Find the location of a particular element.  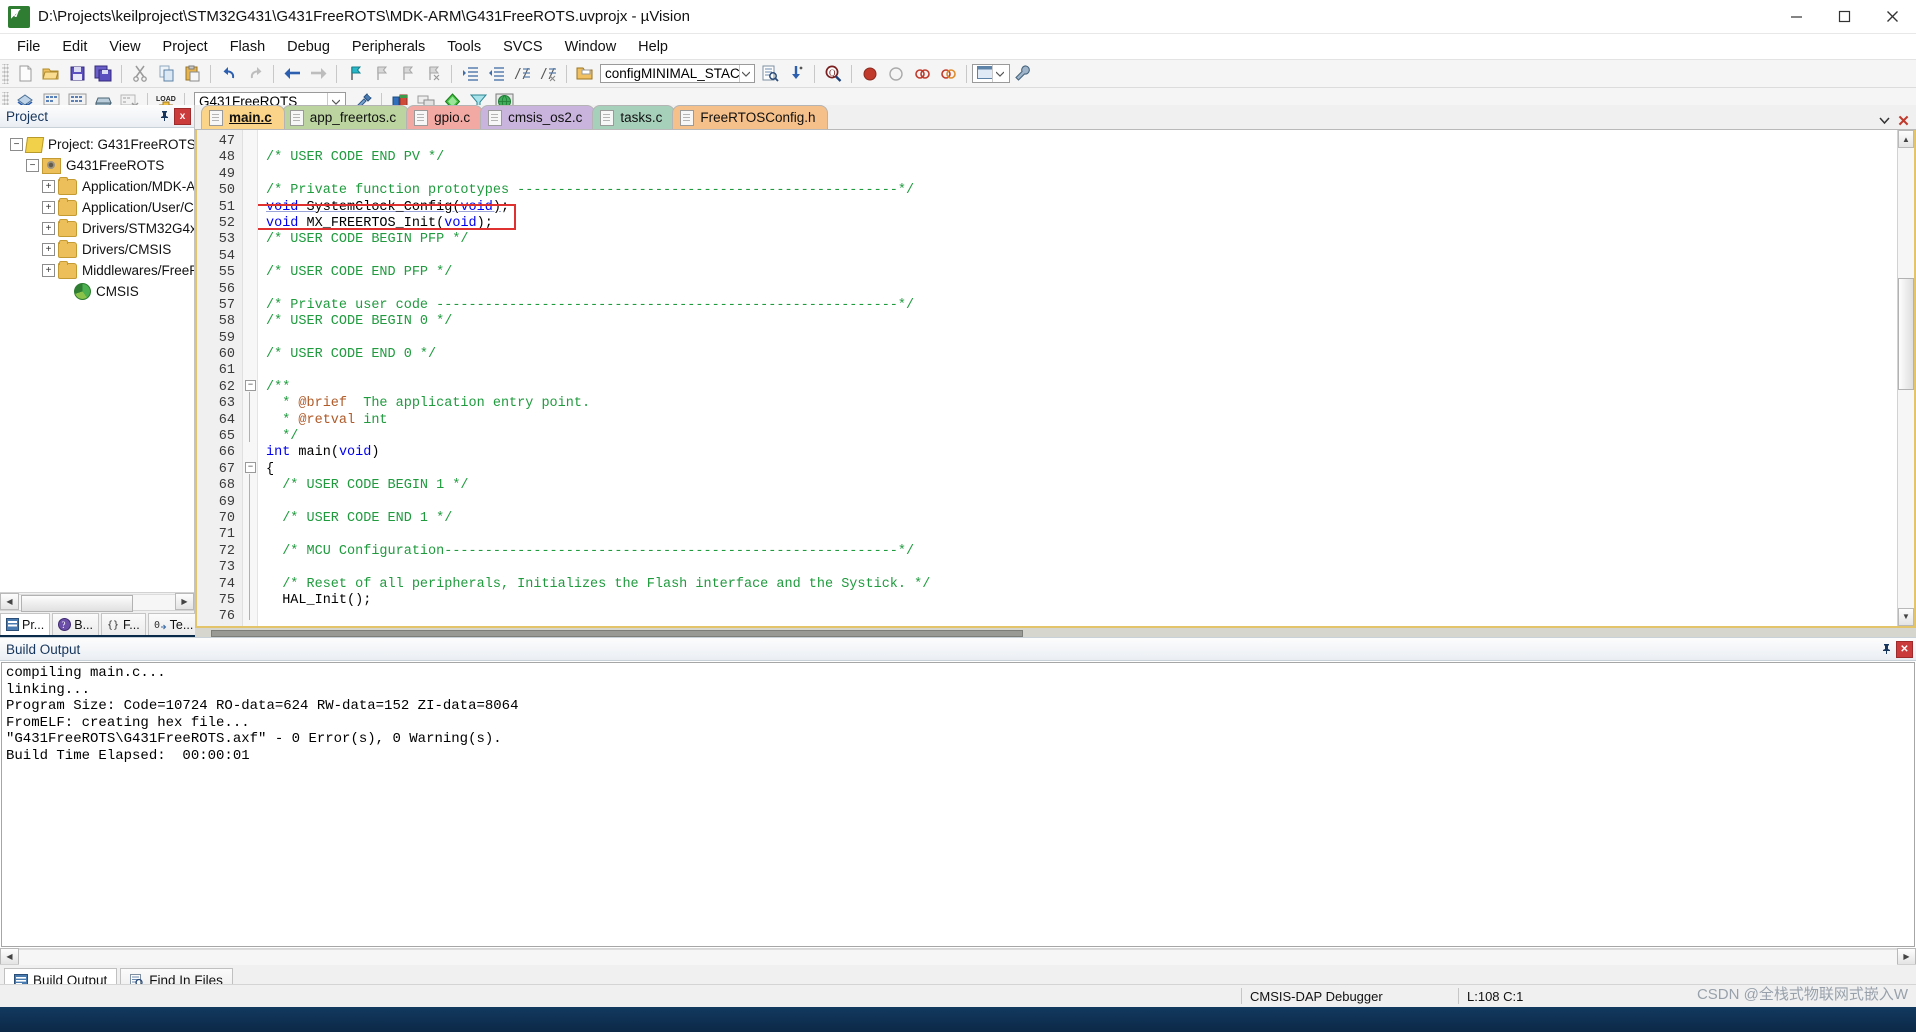

tree-item-drivers-stm32g4xx: + Drivers/STM32G4xx is located at coordinates (97, 228).